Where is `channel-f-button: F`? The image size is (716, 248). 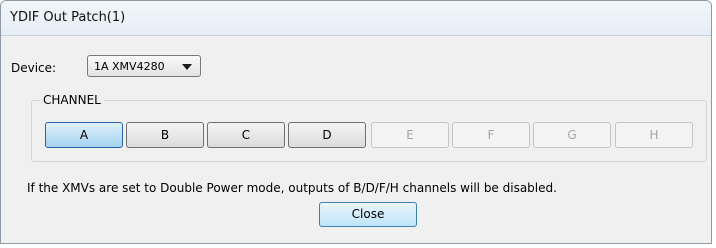
channel-f-button: F is located at coordinates (491, 135).